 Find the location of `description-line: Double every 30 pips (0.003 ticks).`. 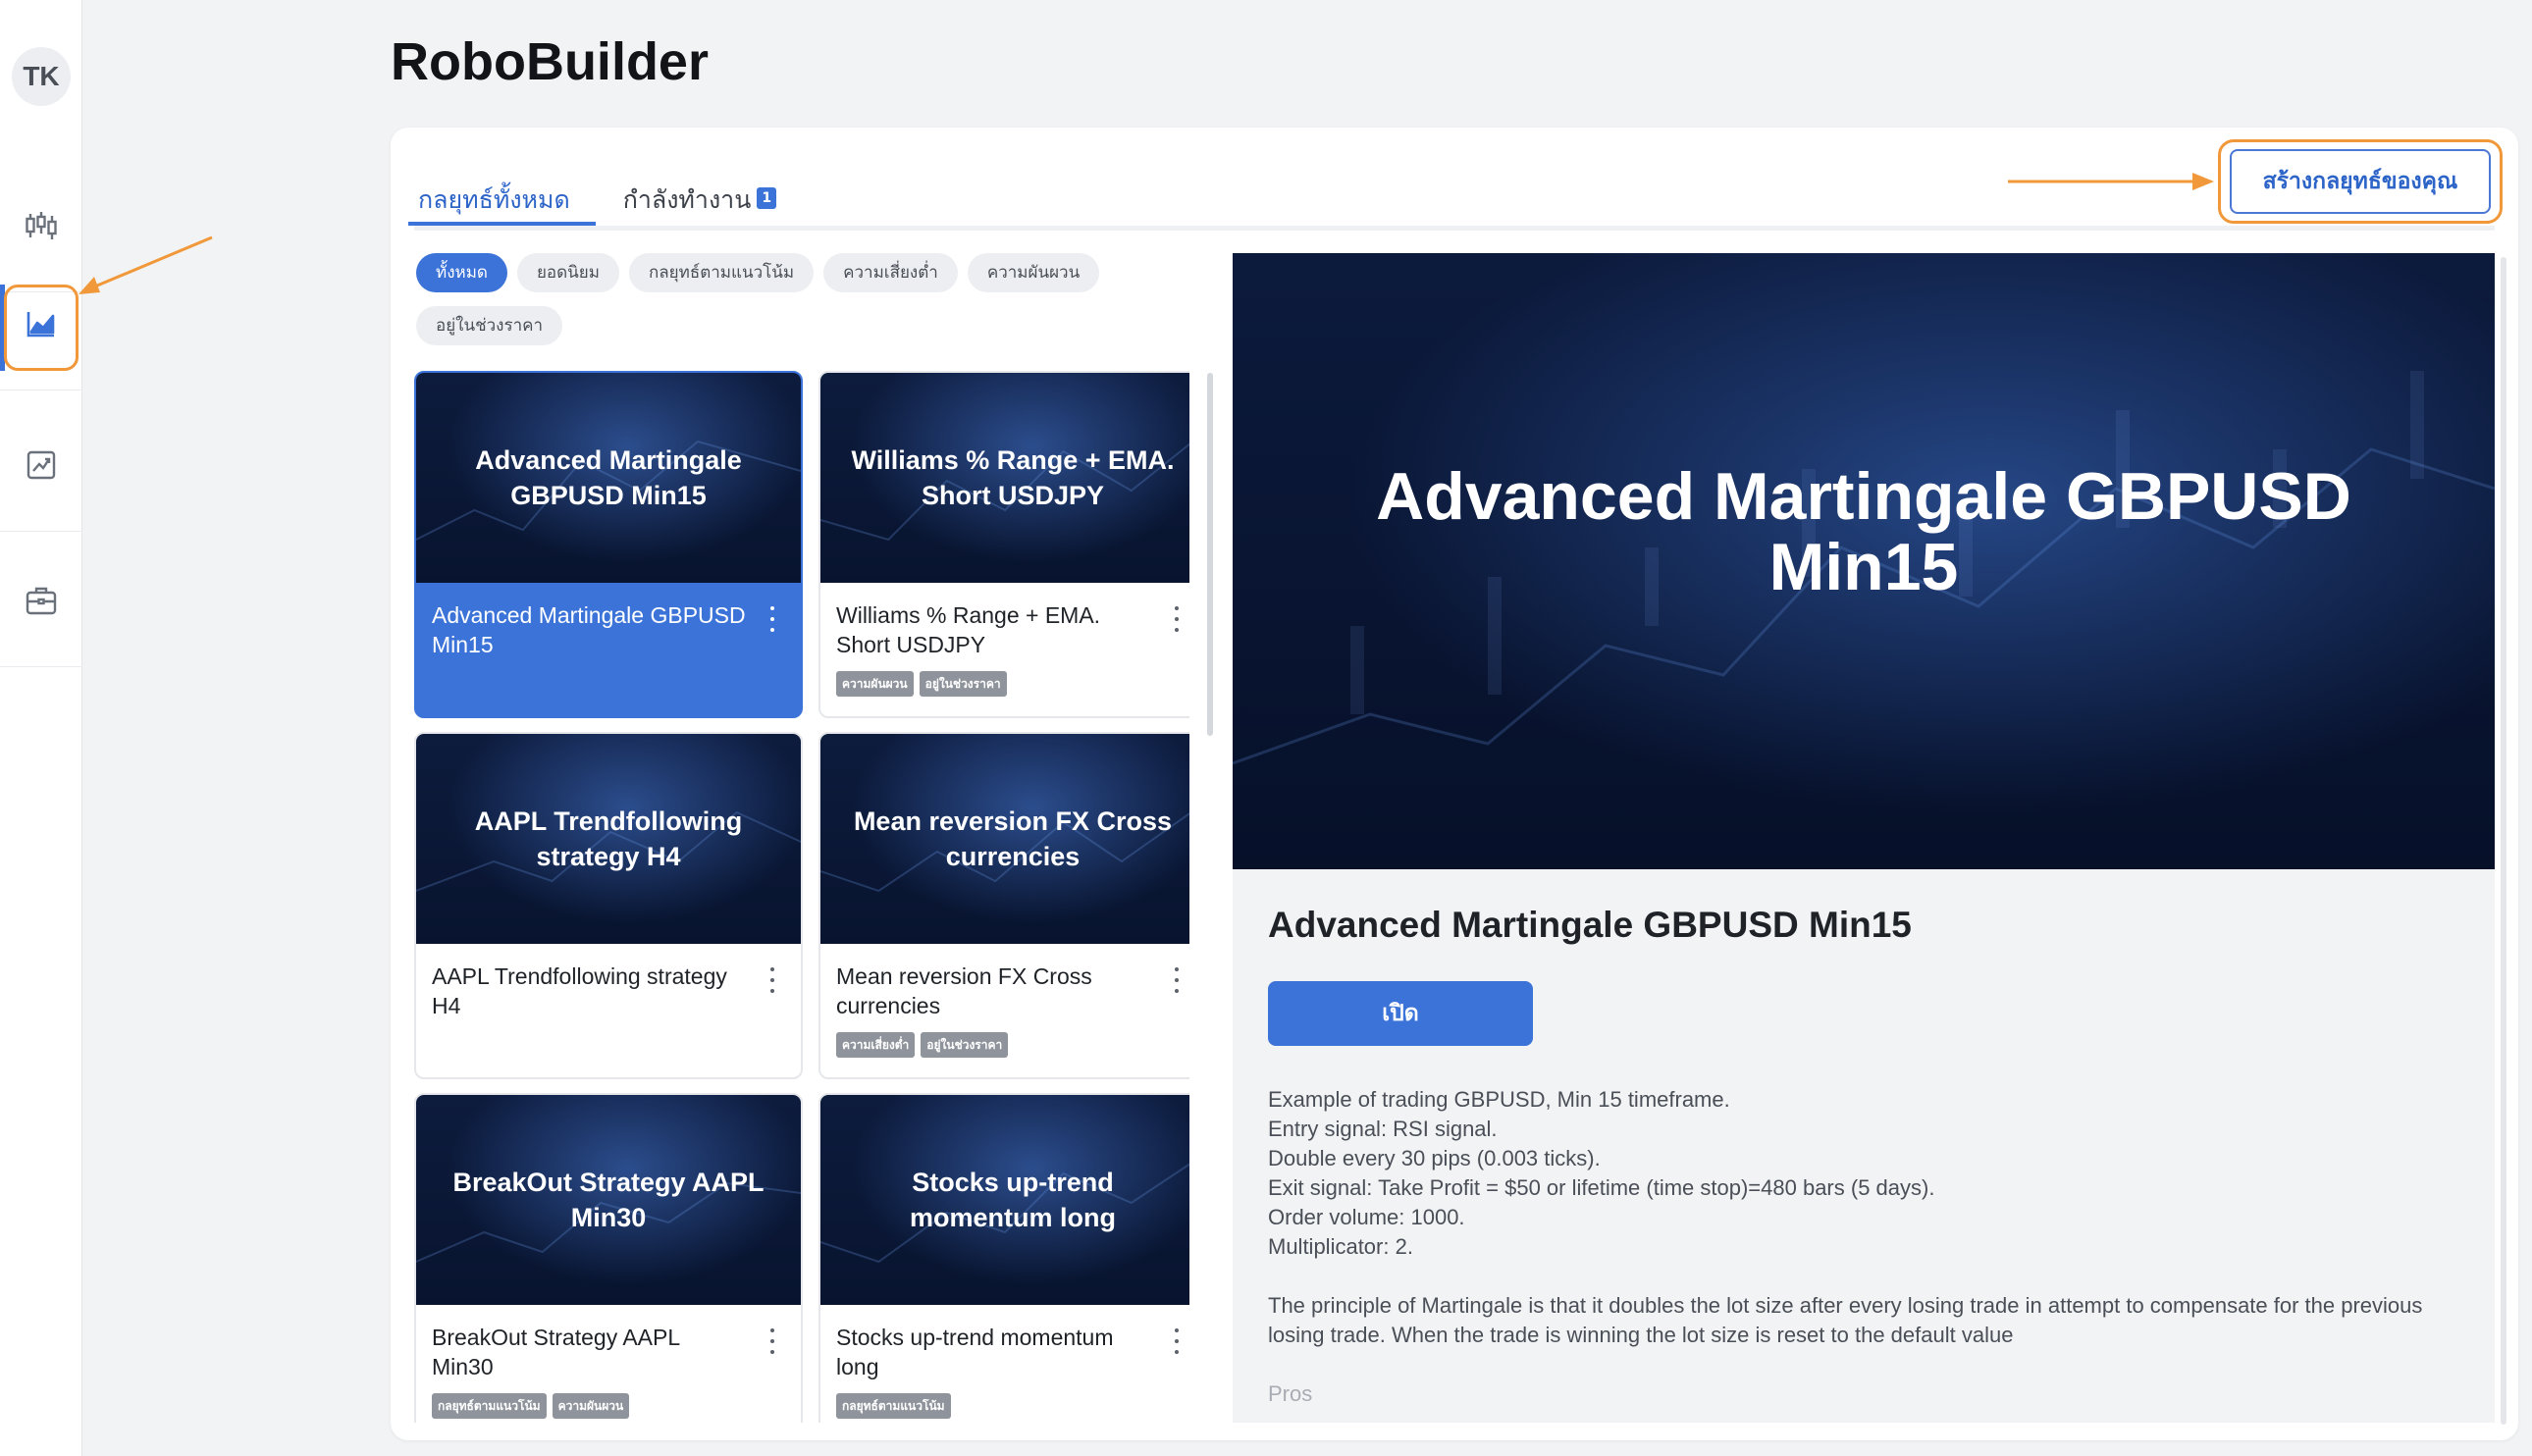

description-line: Double every 30 pips (0.003 ticks). is located at coordinates (1434, 1158).